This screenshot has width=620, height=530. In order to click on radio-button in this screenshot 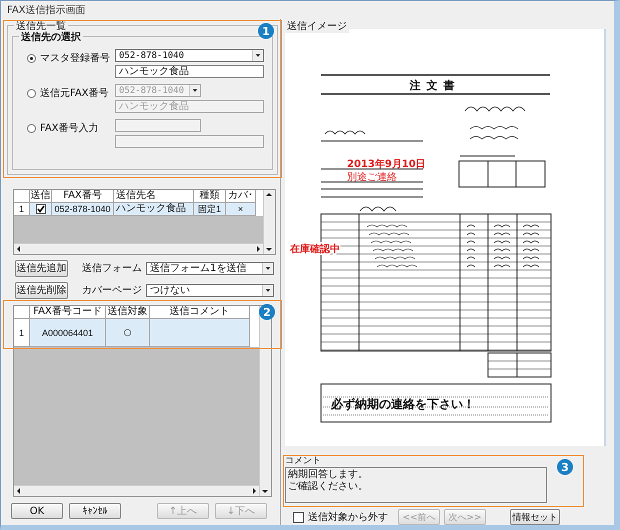, I will do `click(31, 58)`.